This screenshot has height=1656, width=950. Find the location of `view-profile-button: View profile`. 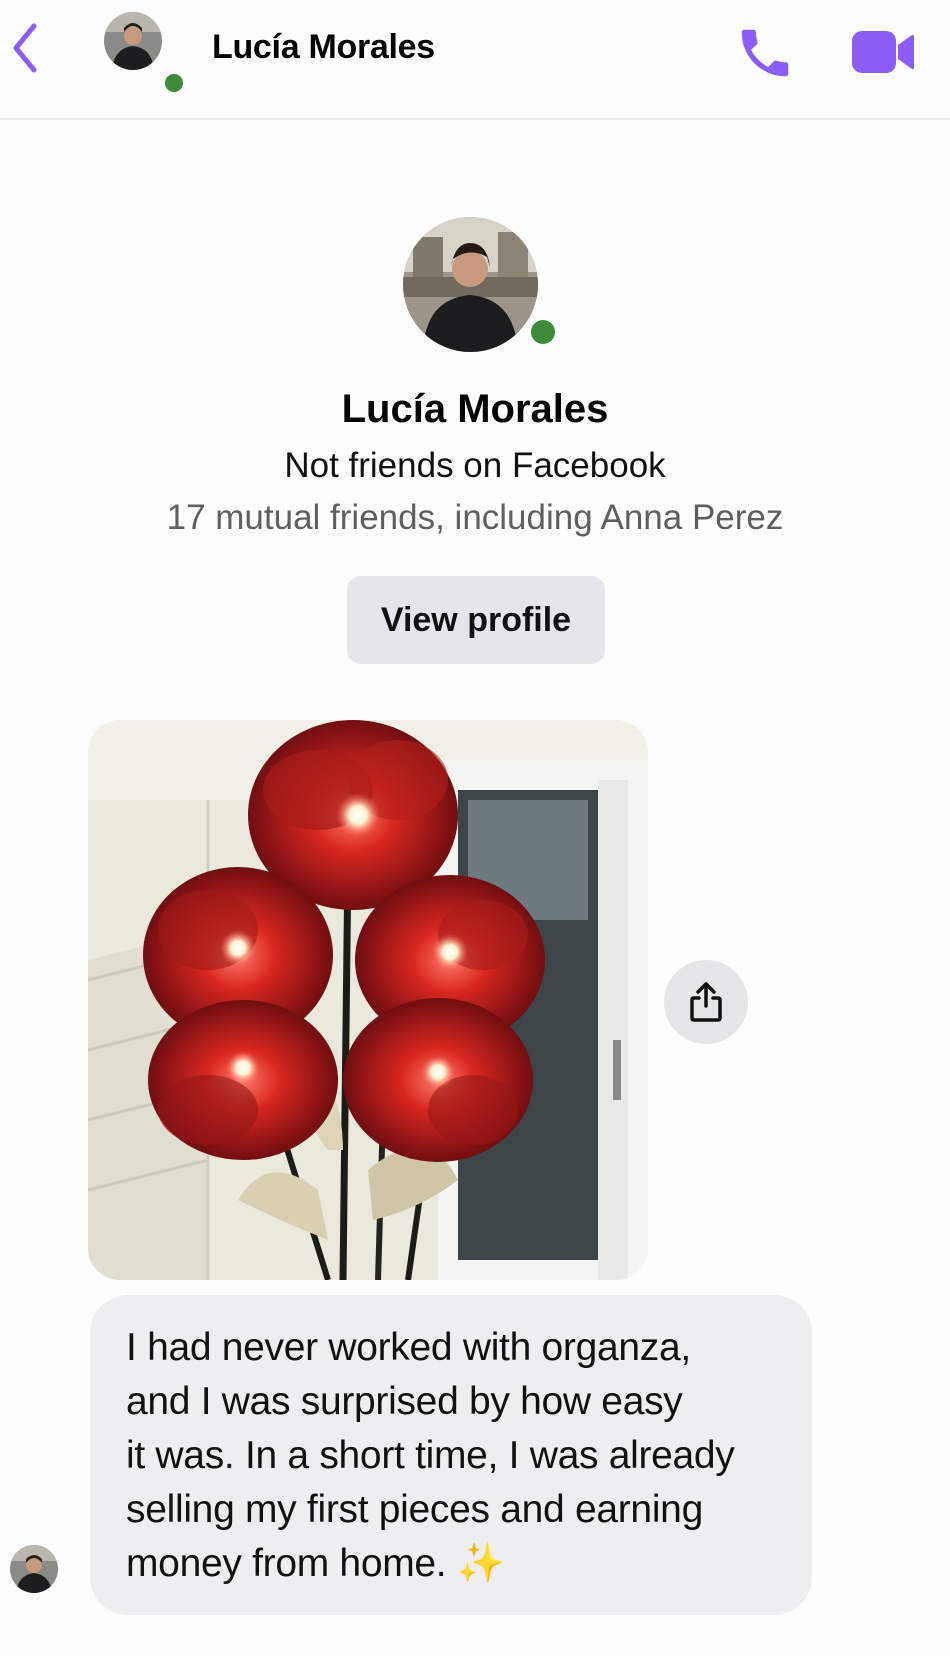

view-profile-button: View profile is located at coordinates (476, 620).